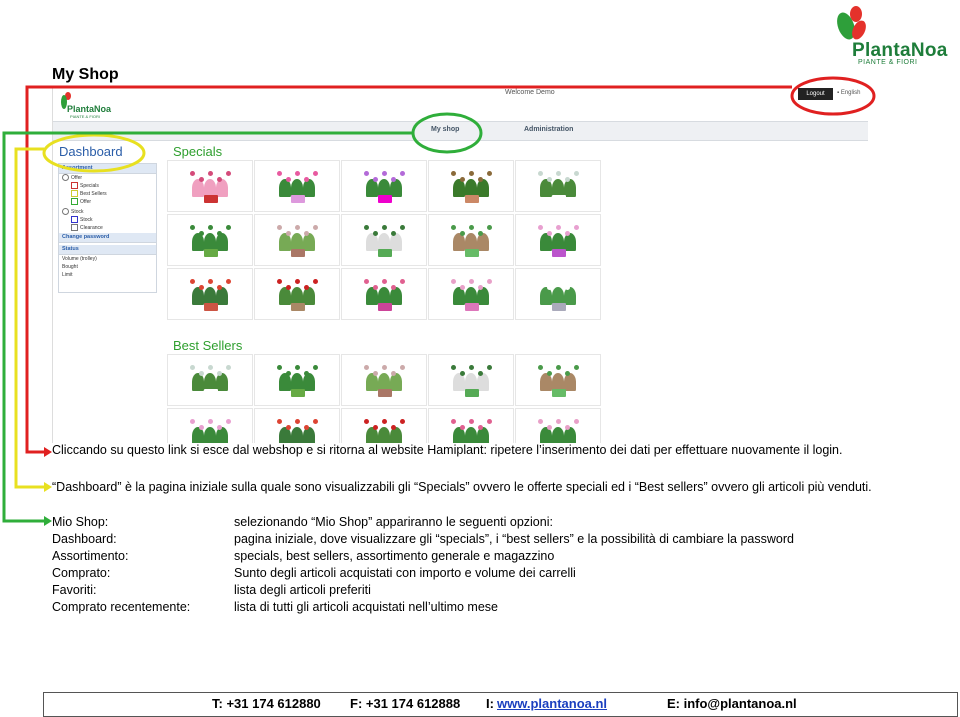 The image size is (960, 717). What do you see at coordinates (732, 703) in the screenshot?
I see `footer-email: E: info@plantanoa.nl` at bounding box center [732, 703].